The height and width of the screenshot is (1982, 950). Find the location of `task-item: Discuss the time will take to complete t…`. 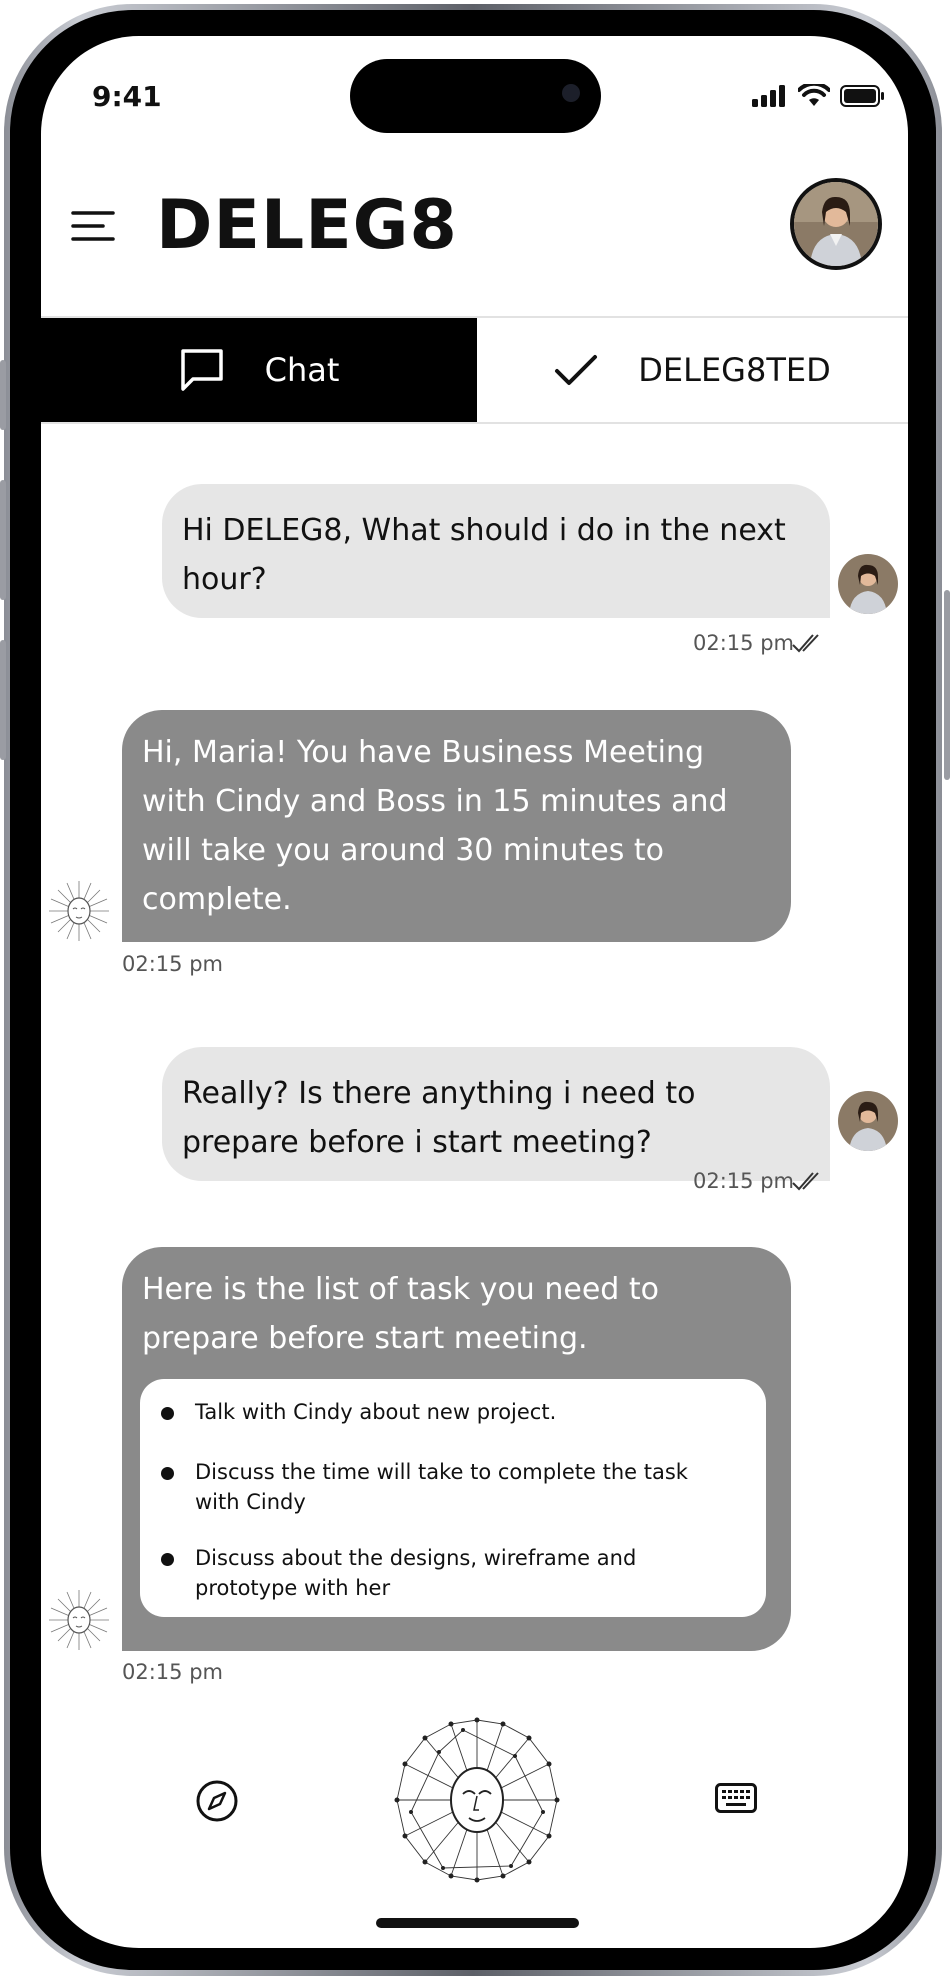

task-item: Discuss the time will take to complete t… is located at coordinates (448, 1487).